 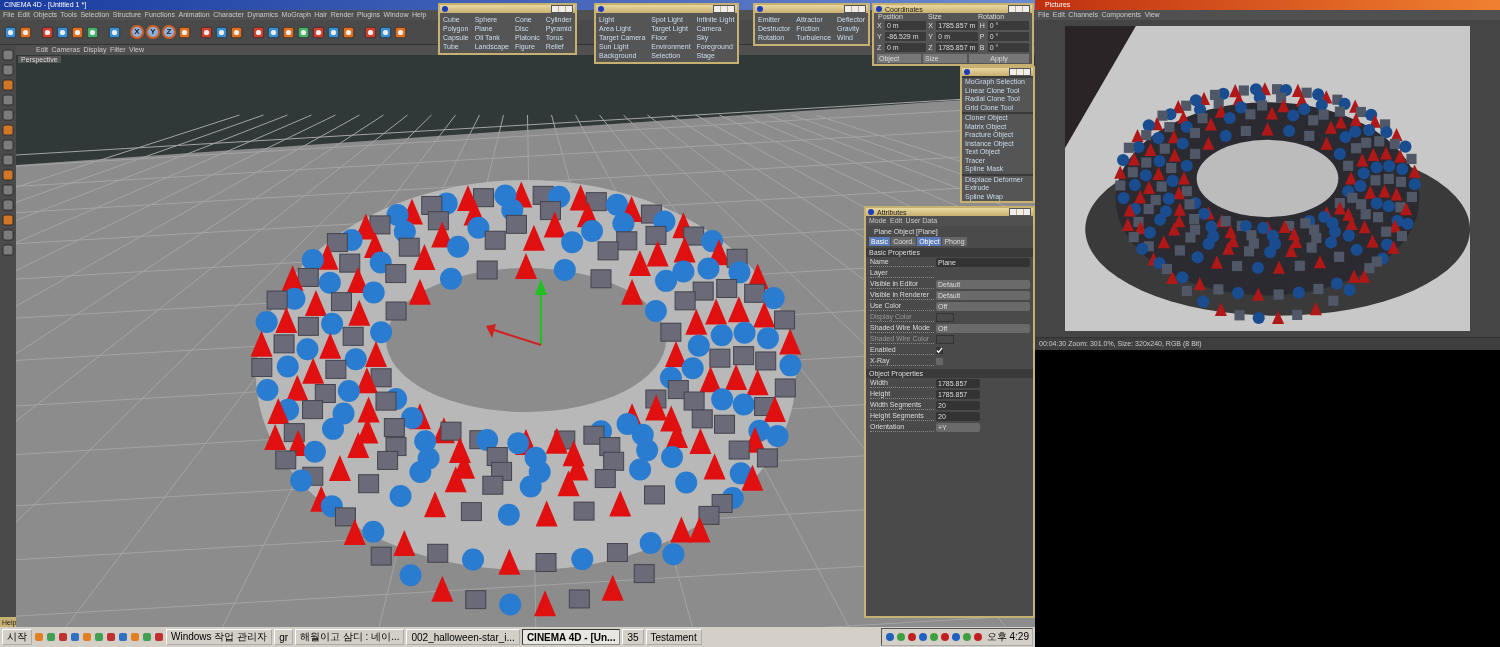 What do you see at coordinates (17, 637) in the screenshot?
I see `start-button: 시작` at bounding box center [17, 637].